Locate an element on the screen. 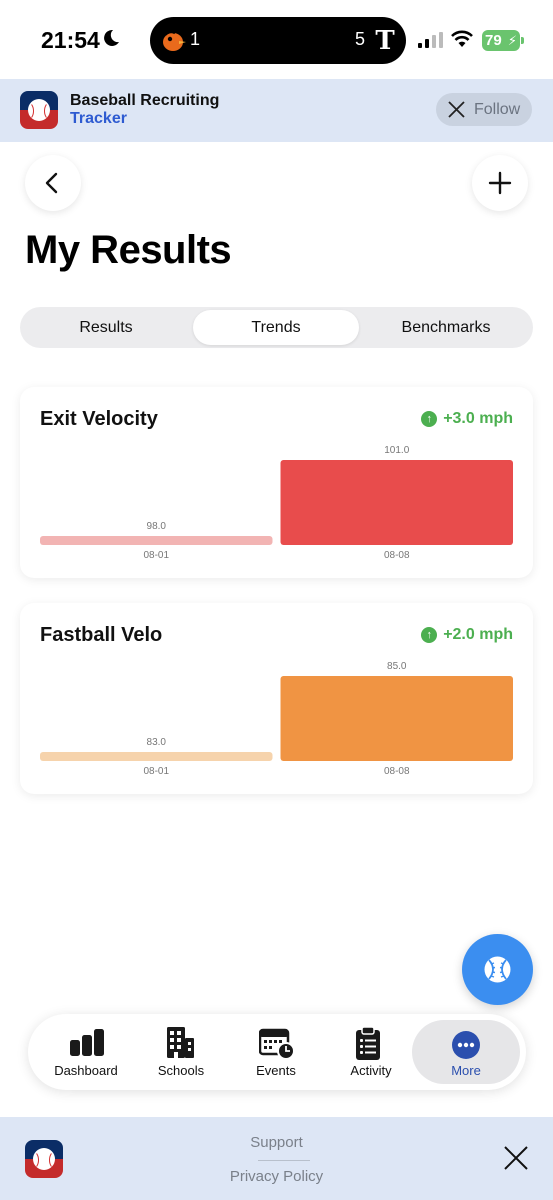  segmented-control: Results Trends Benchmarks is located at coordinates (276, 327).